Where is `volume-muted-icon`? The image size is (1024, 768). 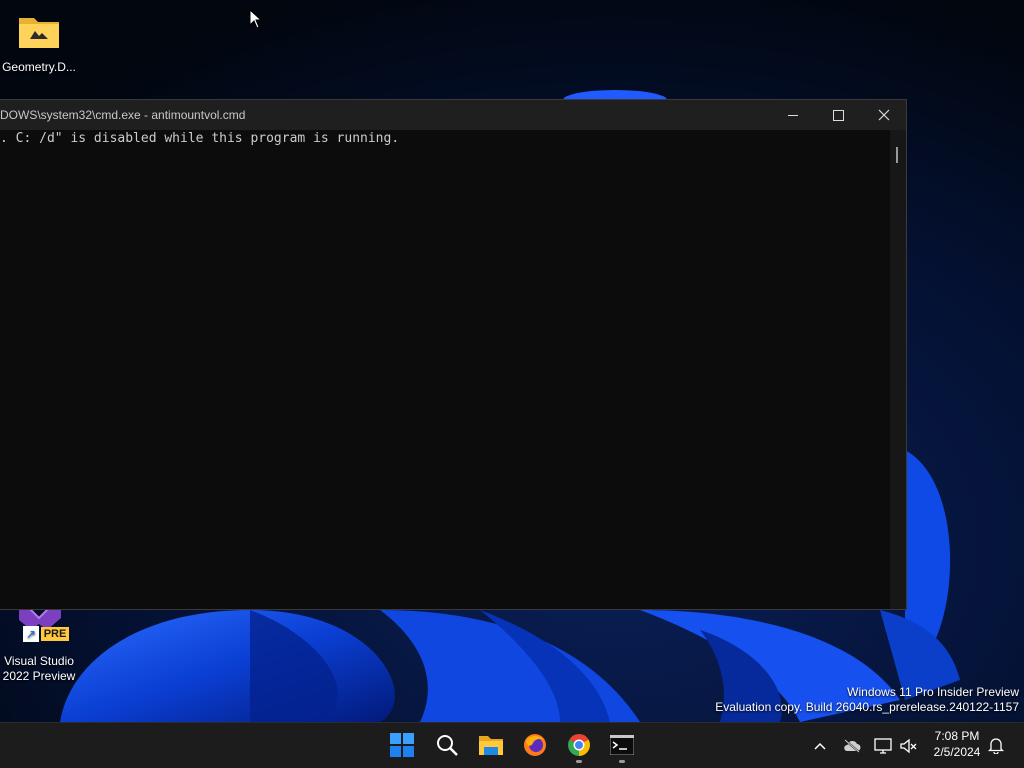 volume-muted-icon is located at coordinates (908, 745).